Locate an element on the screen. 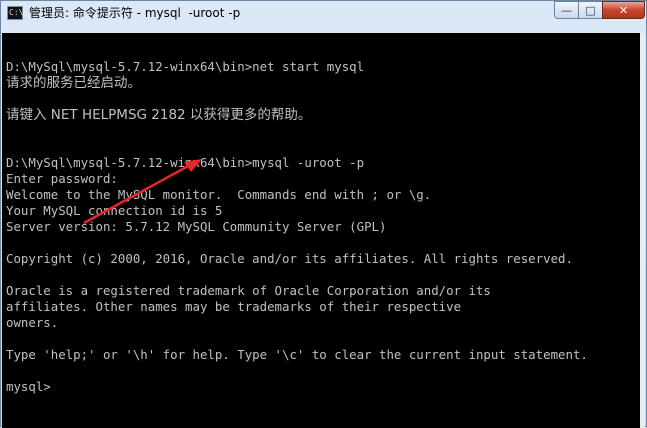 The height and width of the screenshot is (428, 647). maximize-icon: □ is located at coordinates (590, 10).